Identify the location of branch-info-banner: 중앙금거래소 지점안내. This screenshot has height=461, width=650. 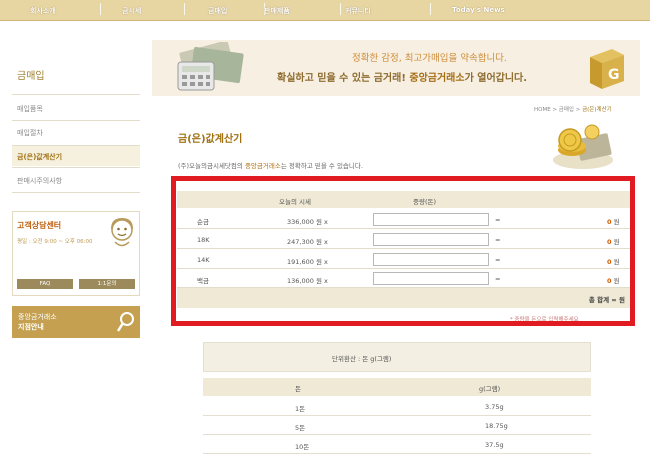
(76, 322).